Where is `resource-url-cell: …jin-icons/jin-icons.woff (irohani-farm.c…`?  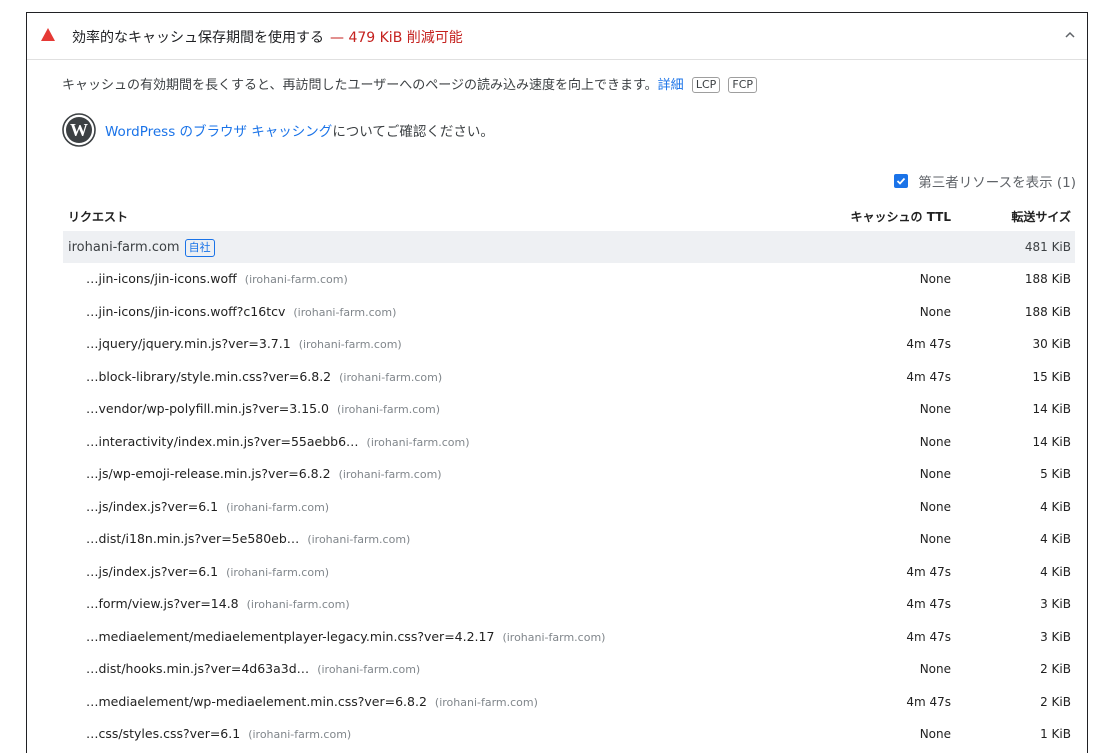 resource-url-cell: …jin-icons/jin-icons.woff (irohani-farm.c… is located at coordinates (217, 278).